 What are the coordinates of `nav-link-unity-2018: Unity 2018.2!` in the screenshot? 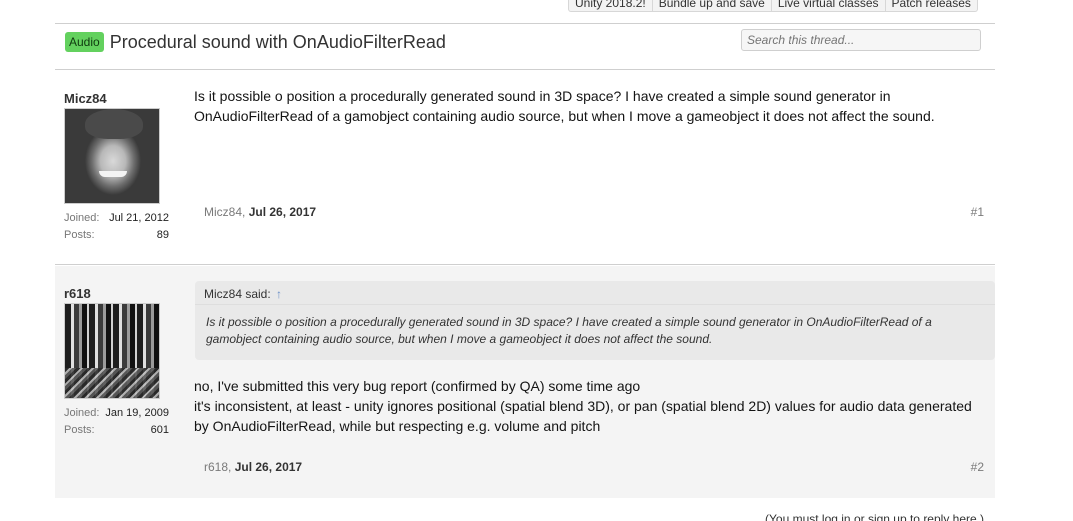 It's located at (610, 5).